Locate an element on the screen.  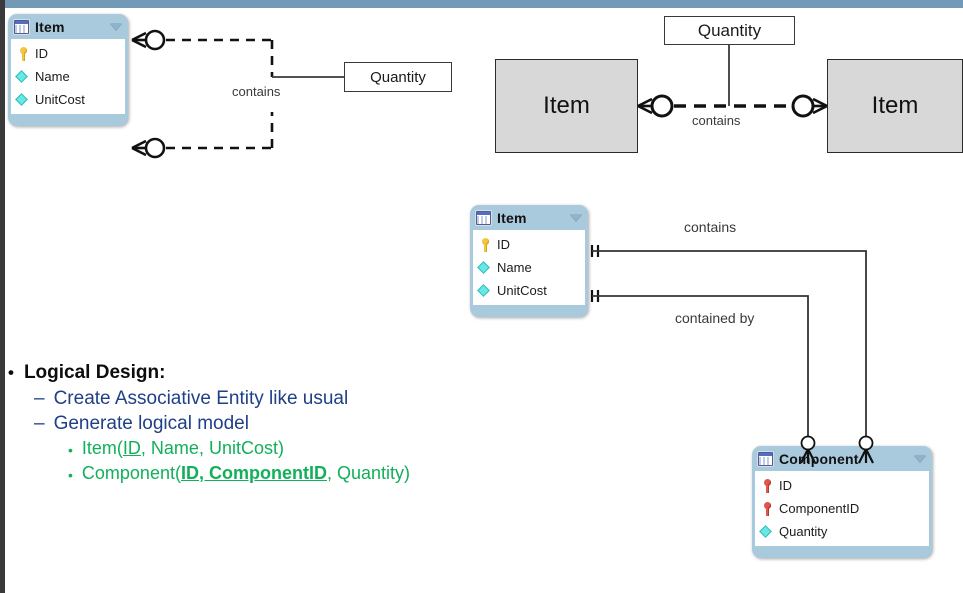
entity-item-logical-attributes: ID Name UnitCost is located at coordinates (529, 267).